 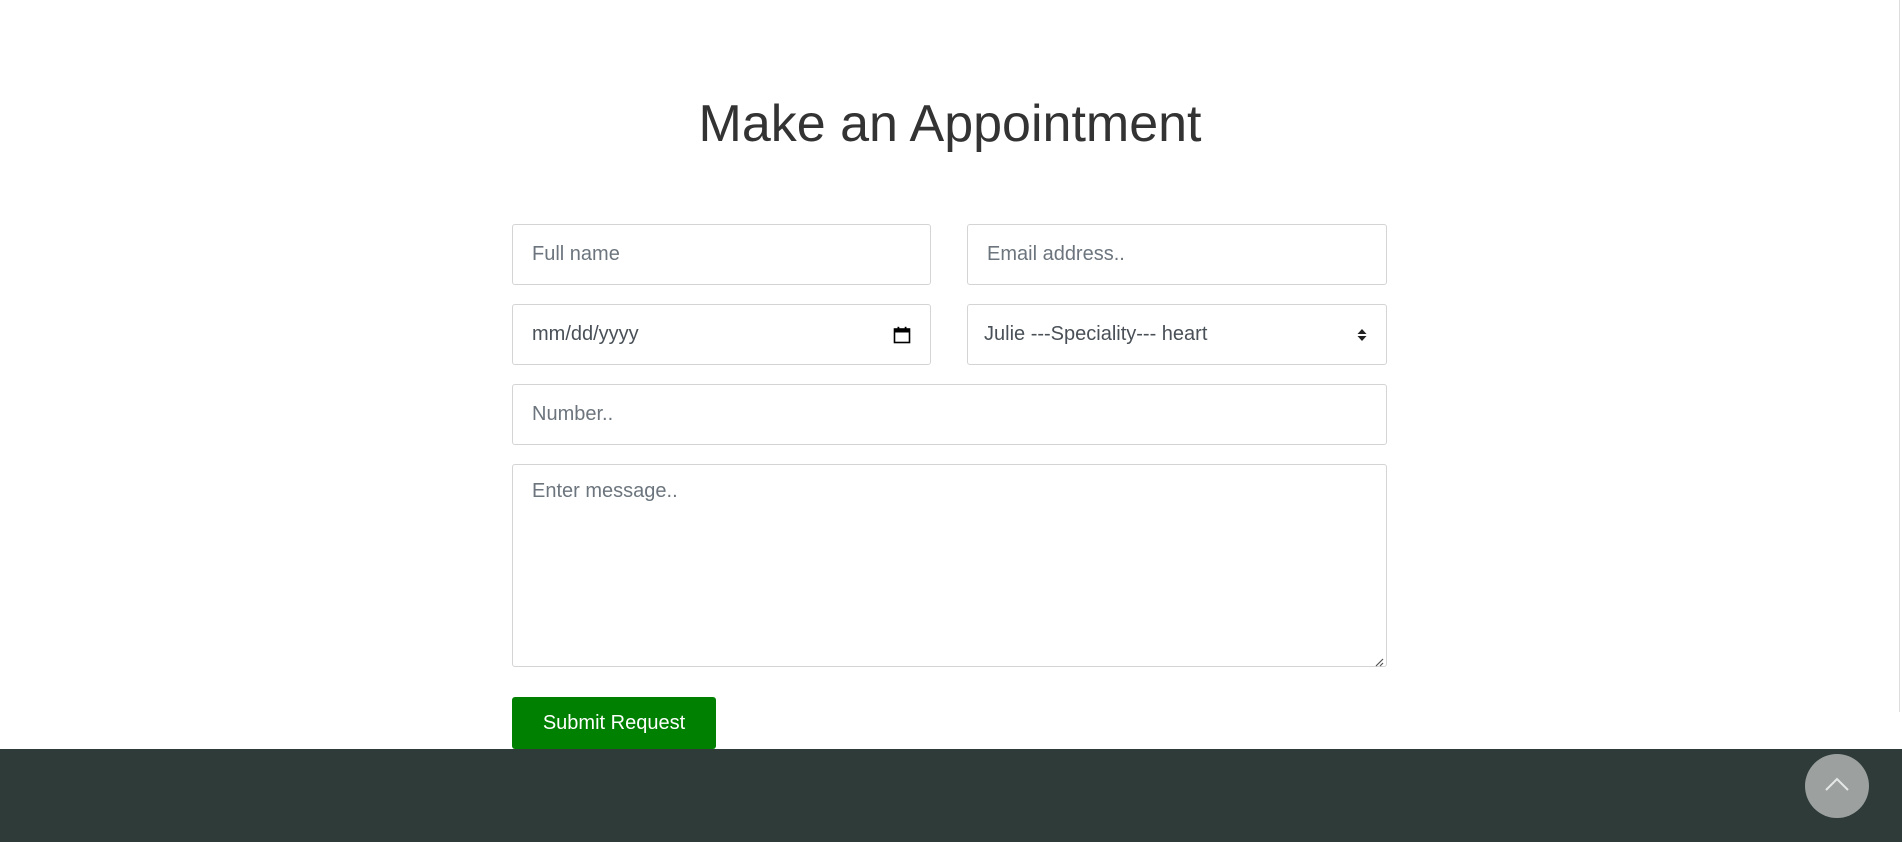 I want to click on doctor-select-value: Julie ---Speciality--- heart, so click(x=1096, y=334).